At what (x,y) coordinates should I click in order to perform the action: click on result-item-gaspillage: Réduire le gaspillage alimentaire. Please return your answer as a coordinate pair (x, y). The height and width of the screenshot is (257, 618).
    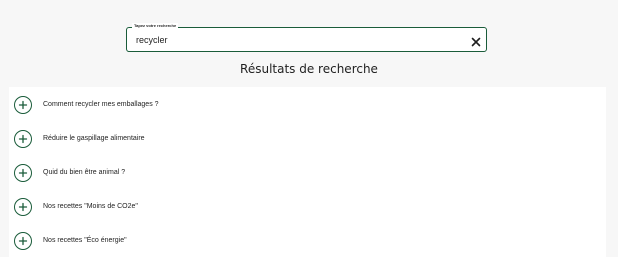
    Looking at the image, I should click on (307, 138).